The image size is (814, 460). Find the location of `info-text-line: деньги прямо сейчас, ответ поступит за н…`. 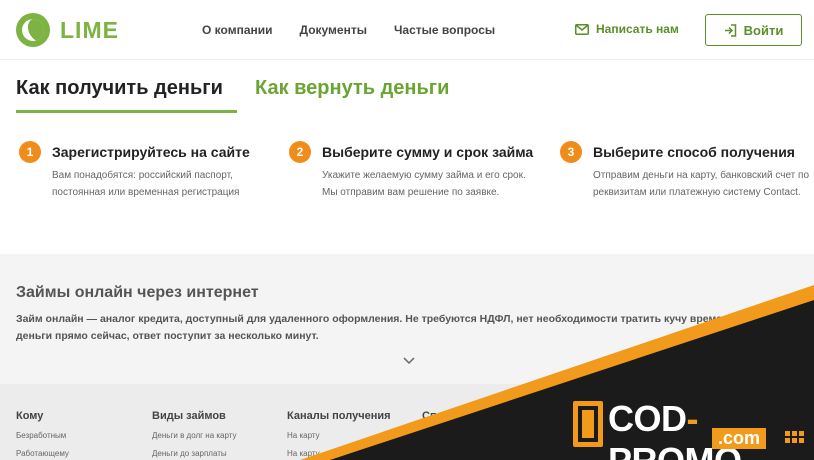

info-text-line: деньги прямо сейчас, ответ поступит за н… is located at coordinates (167, 336).